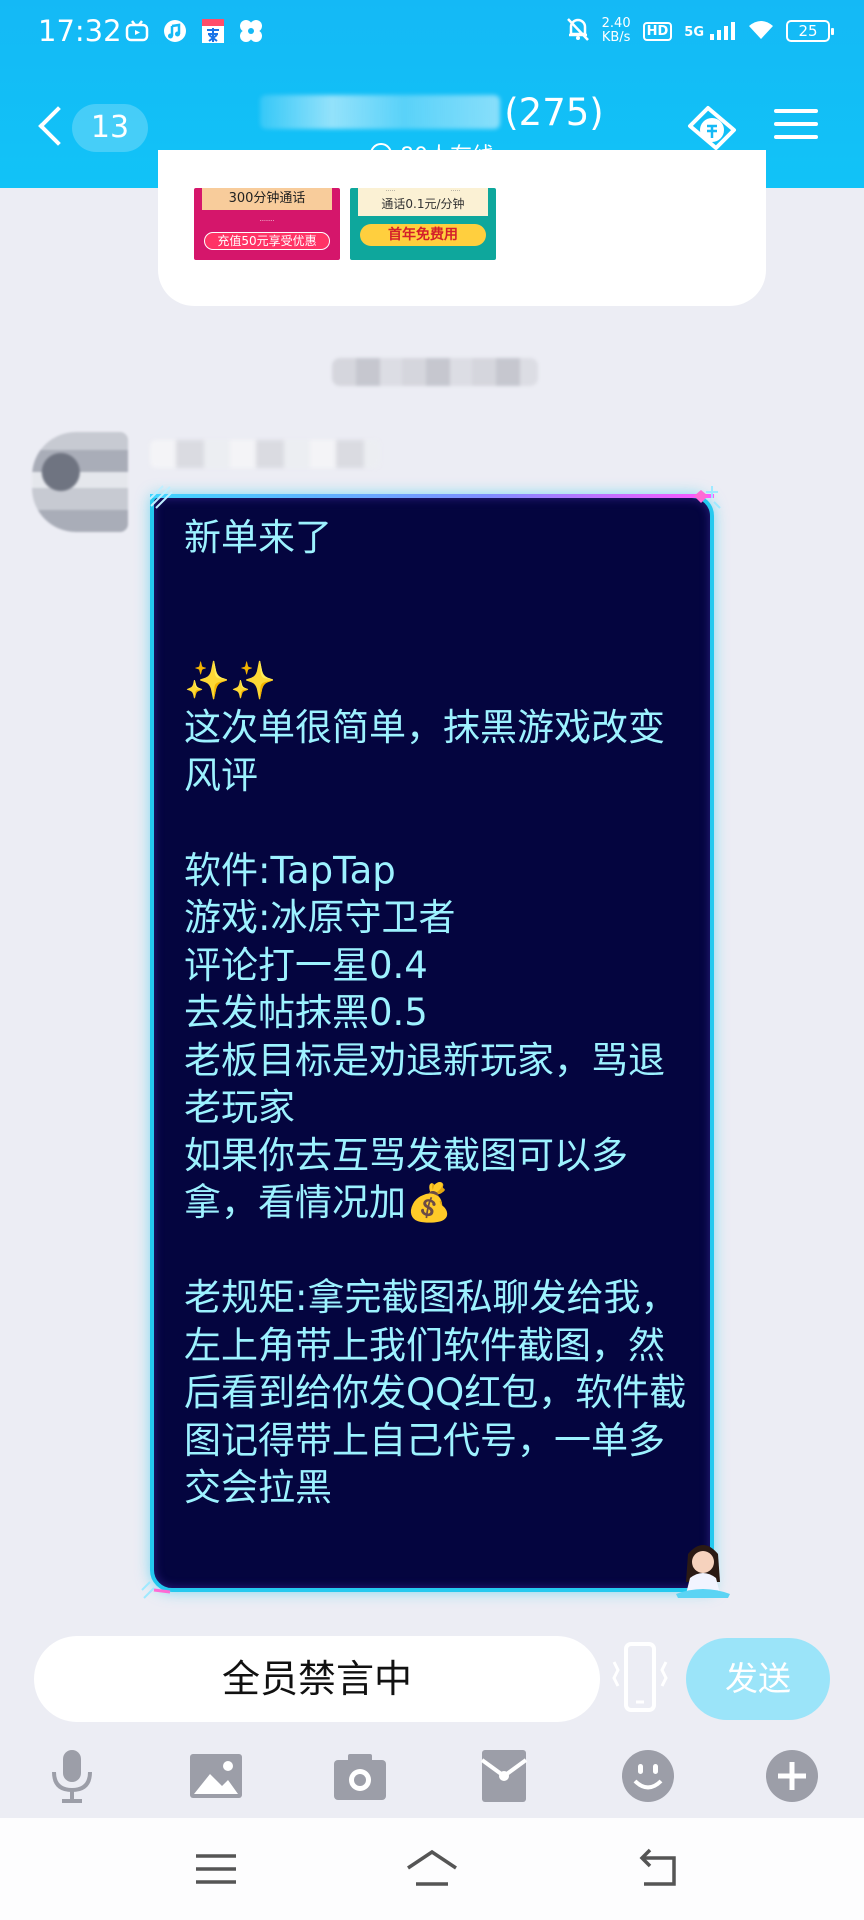 Image resolution: width=864 pixels, height=1920 pixels. Describe the element at coordinates (712, 128) in the screenshot. I see `ticket-icon` at that location.